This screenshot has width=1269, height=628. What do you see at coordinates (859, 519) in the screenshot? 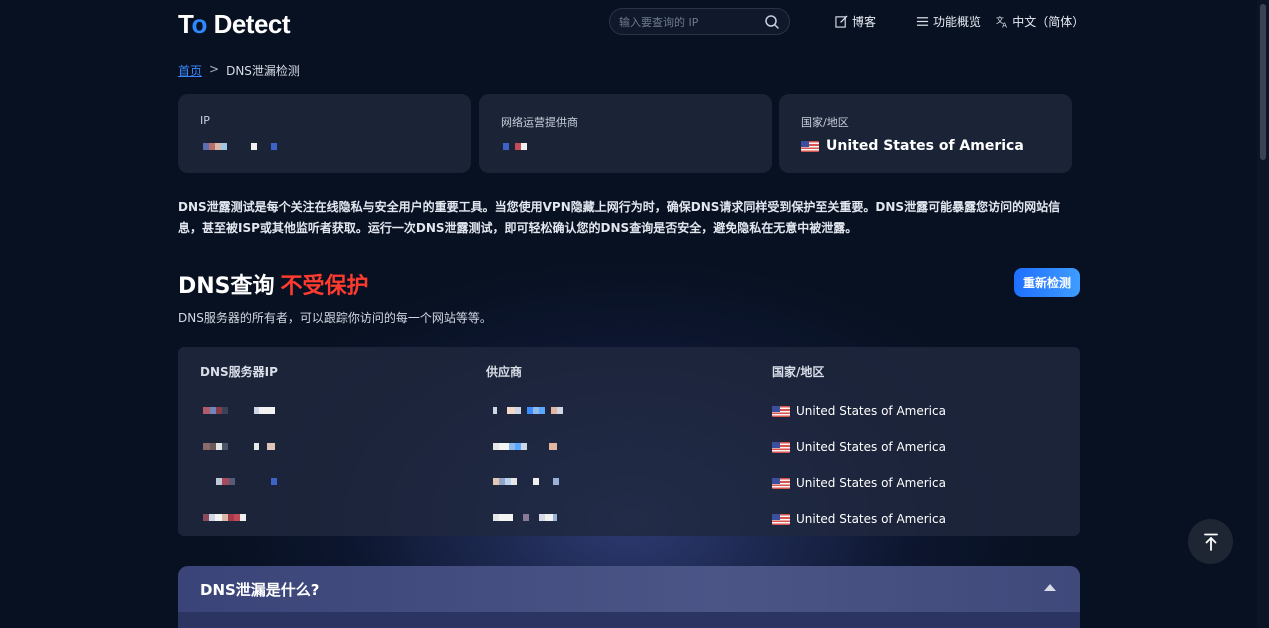
I see `table-row-4-country: United States of America` at bounding box center [859, 519].